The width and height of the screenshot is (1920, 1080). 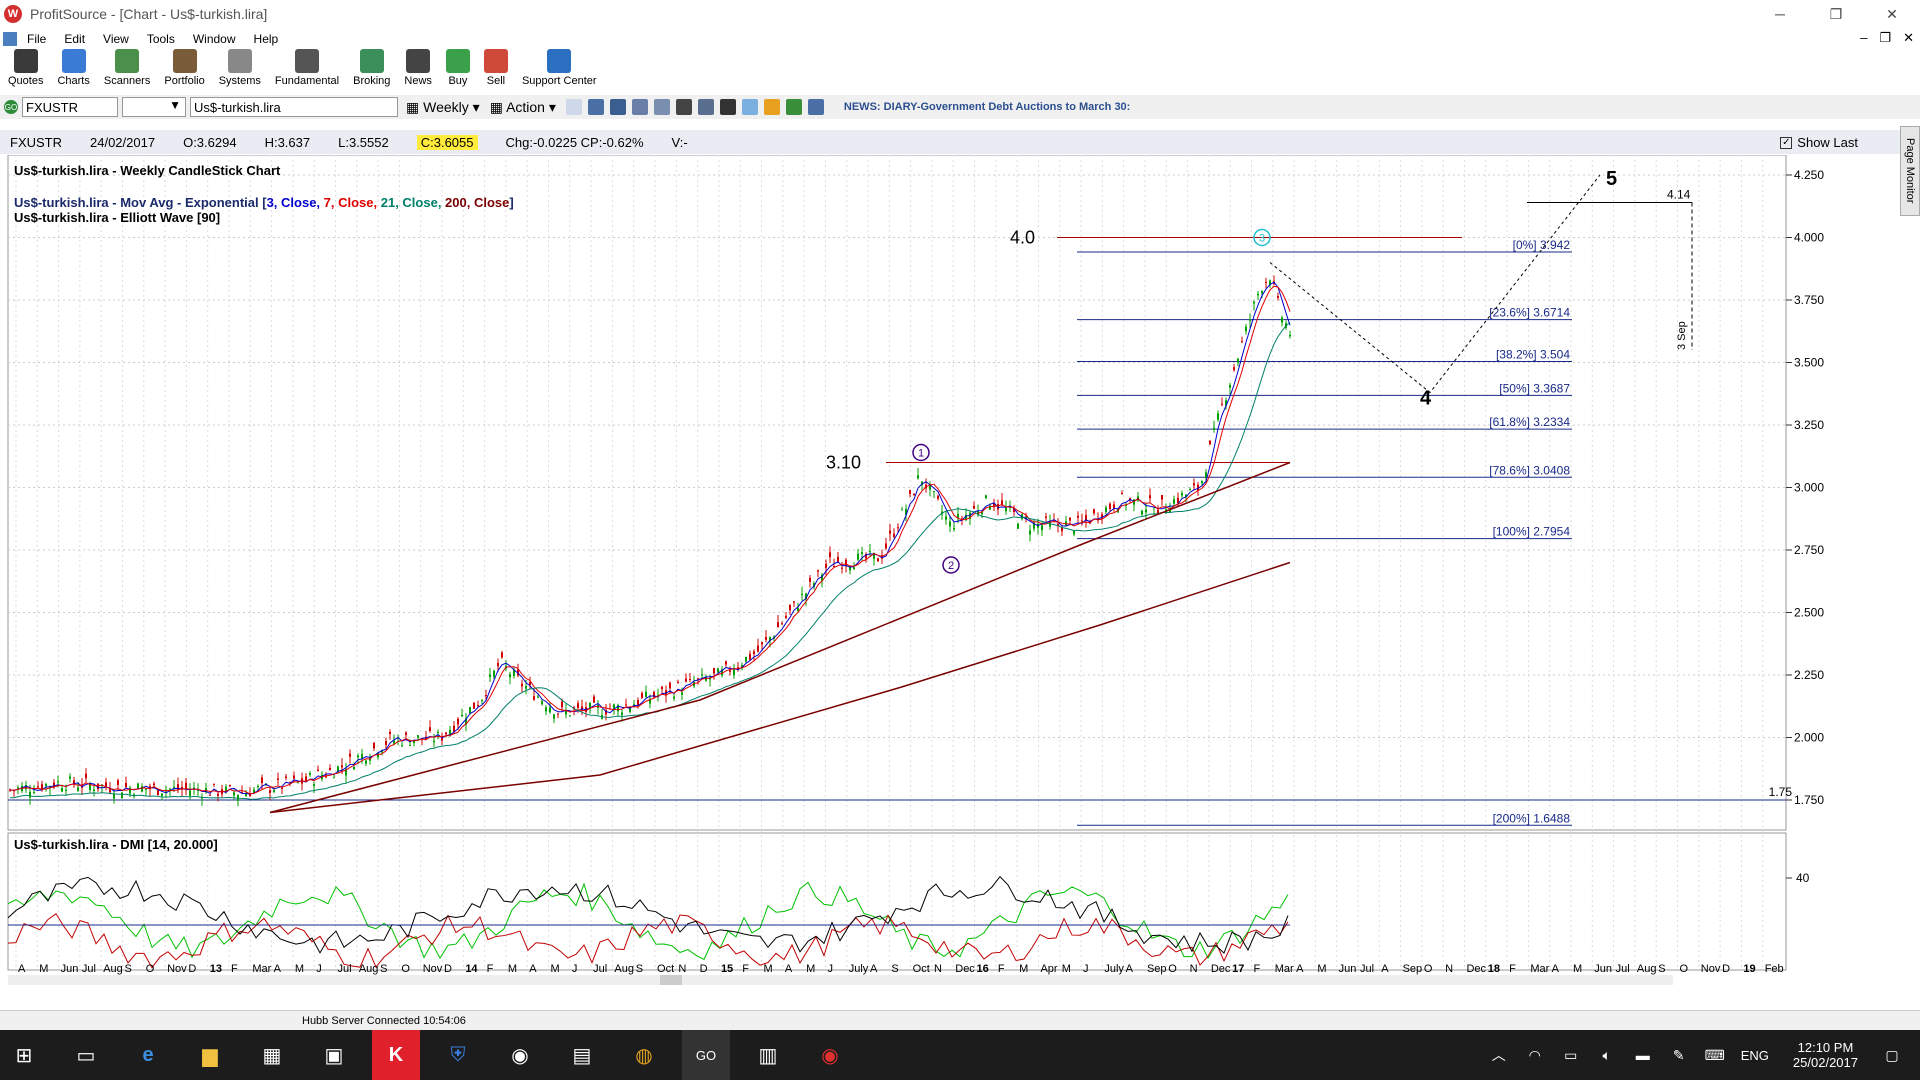 I want to click on volume-icon: 🔈︎, so click(x=1607, y=1055).